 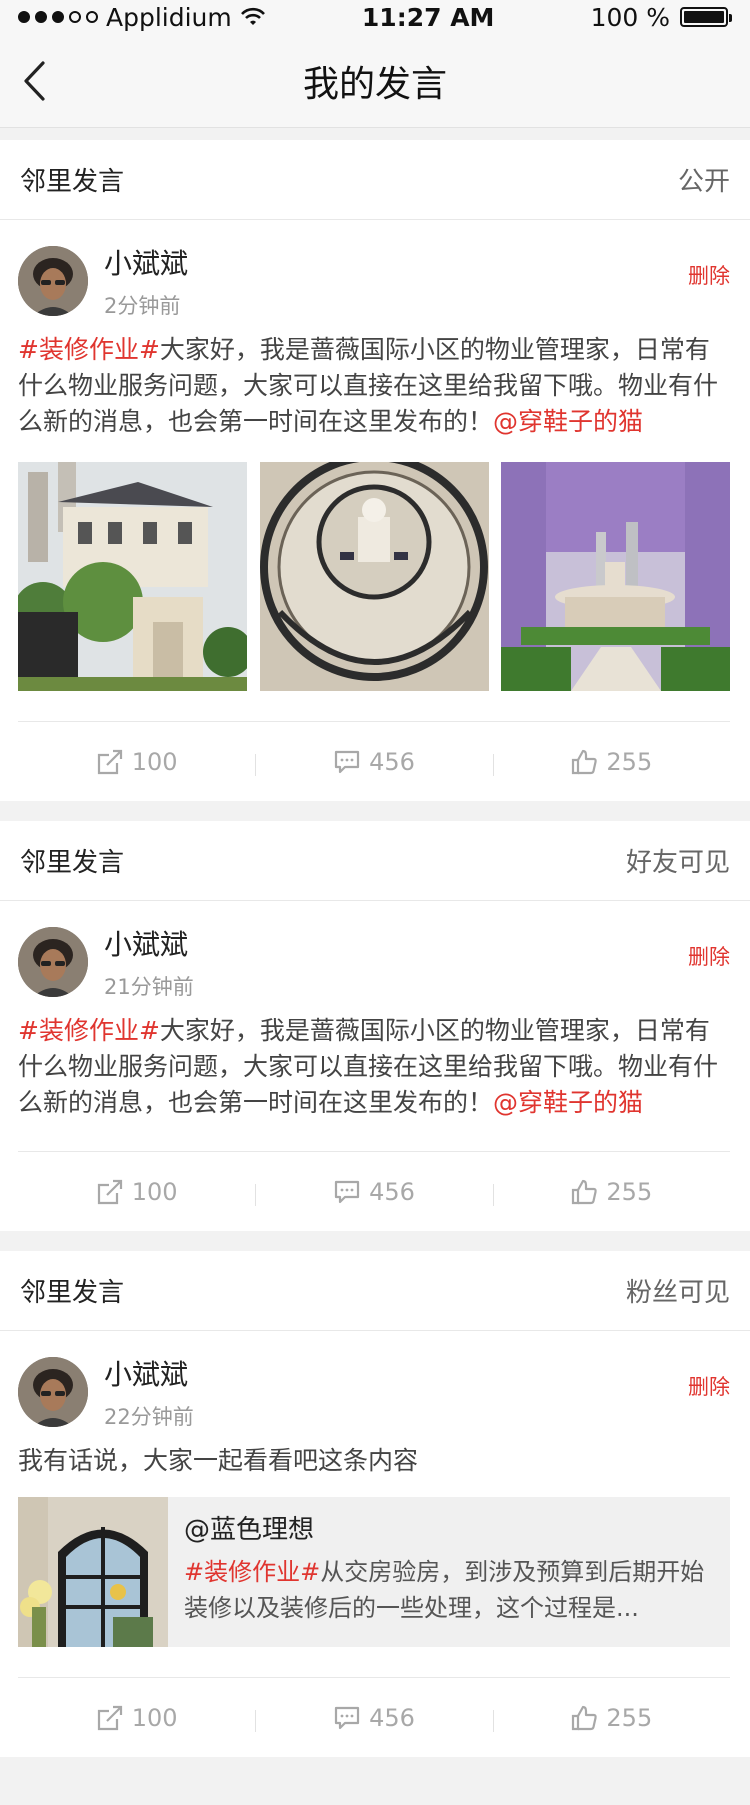 I want to click on battery-icon, so click(x=706, y=17).